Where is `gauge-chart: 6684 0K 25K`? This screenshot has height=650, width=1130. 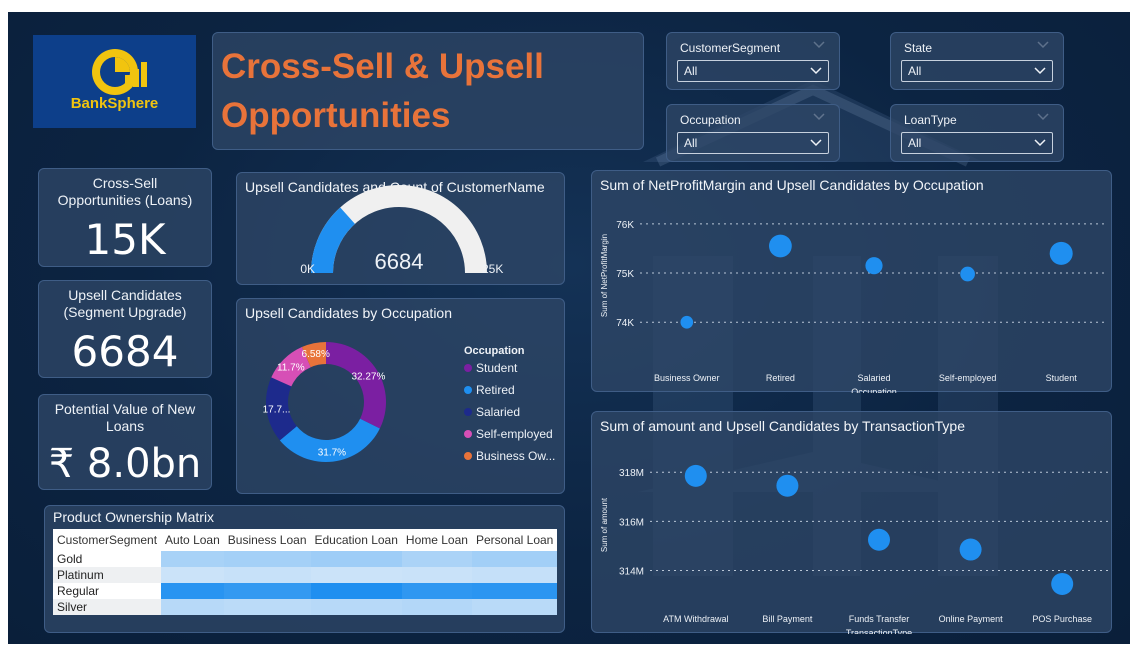 gauge-chart: 6684 0K 25K is located at coordinates (401, 230).